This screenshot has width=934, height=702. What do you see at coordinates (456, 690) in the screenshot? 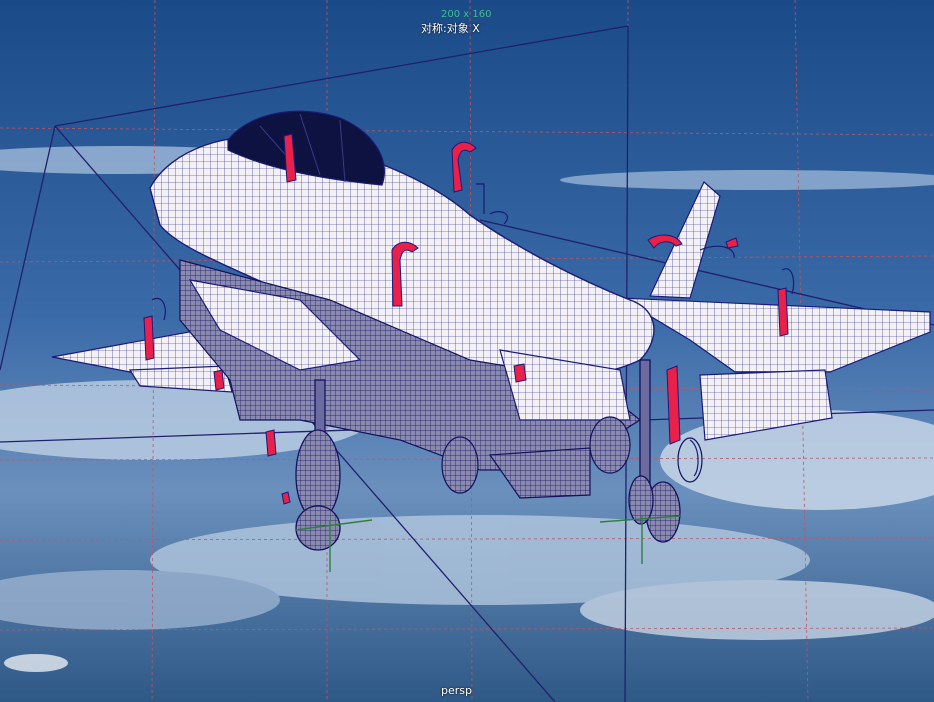
I see `camera-name-label: persp` at bounding box center [456, 690].